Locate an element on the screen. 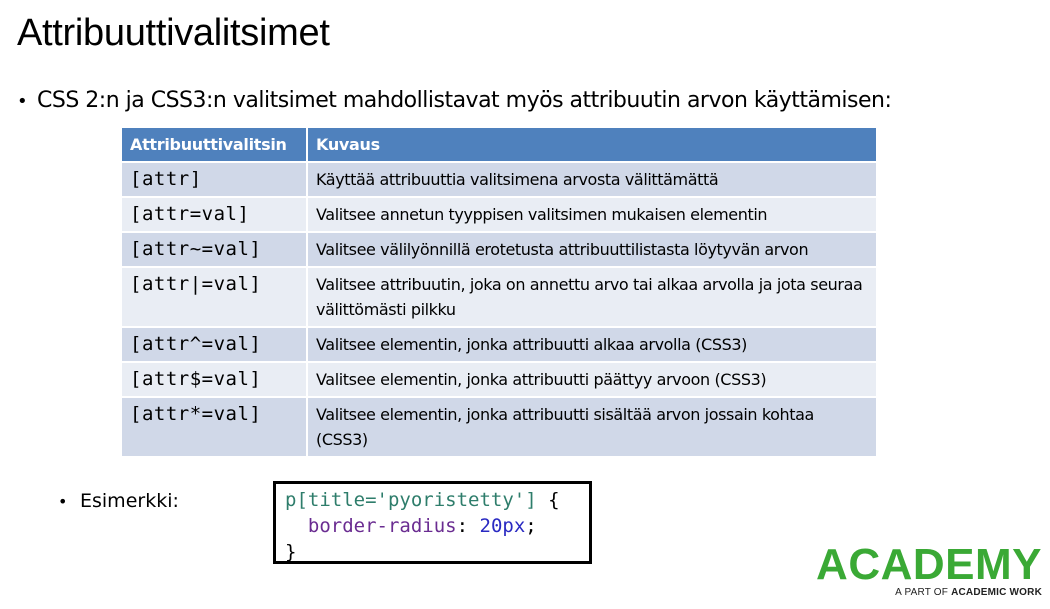  selector-cell: [attr~=val] is located at coordinates (215, 249).